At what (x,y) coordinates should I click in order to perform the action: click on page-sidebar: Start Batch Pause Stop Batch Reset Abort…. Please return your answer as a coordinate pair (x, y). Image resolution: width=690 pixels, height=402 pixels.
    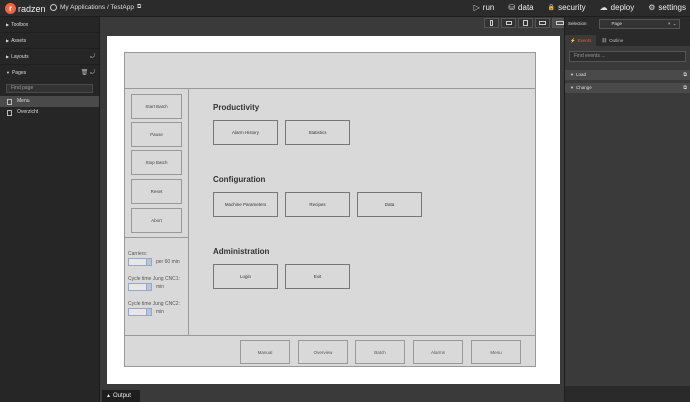
    Looking at the image, I should click on (157, 212).